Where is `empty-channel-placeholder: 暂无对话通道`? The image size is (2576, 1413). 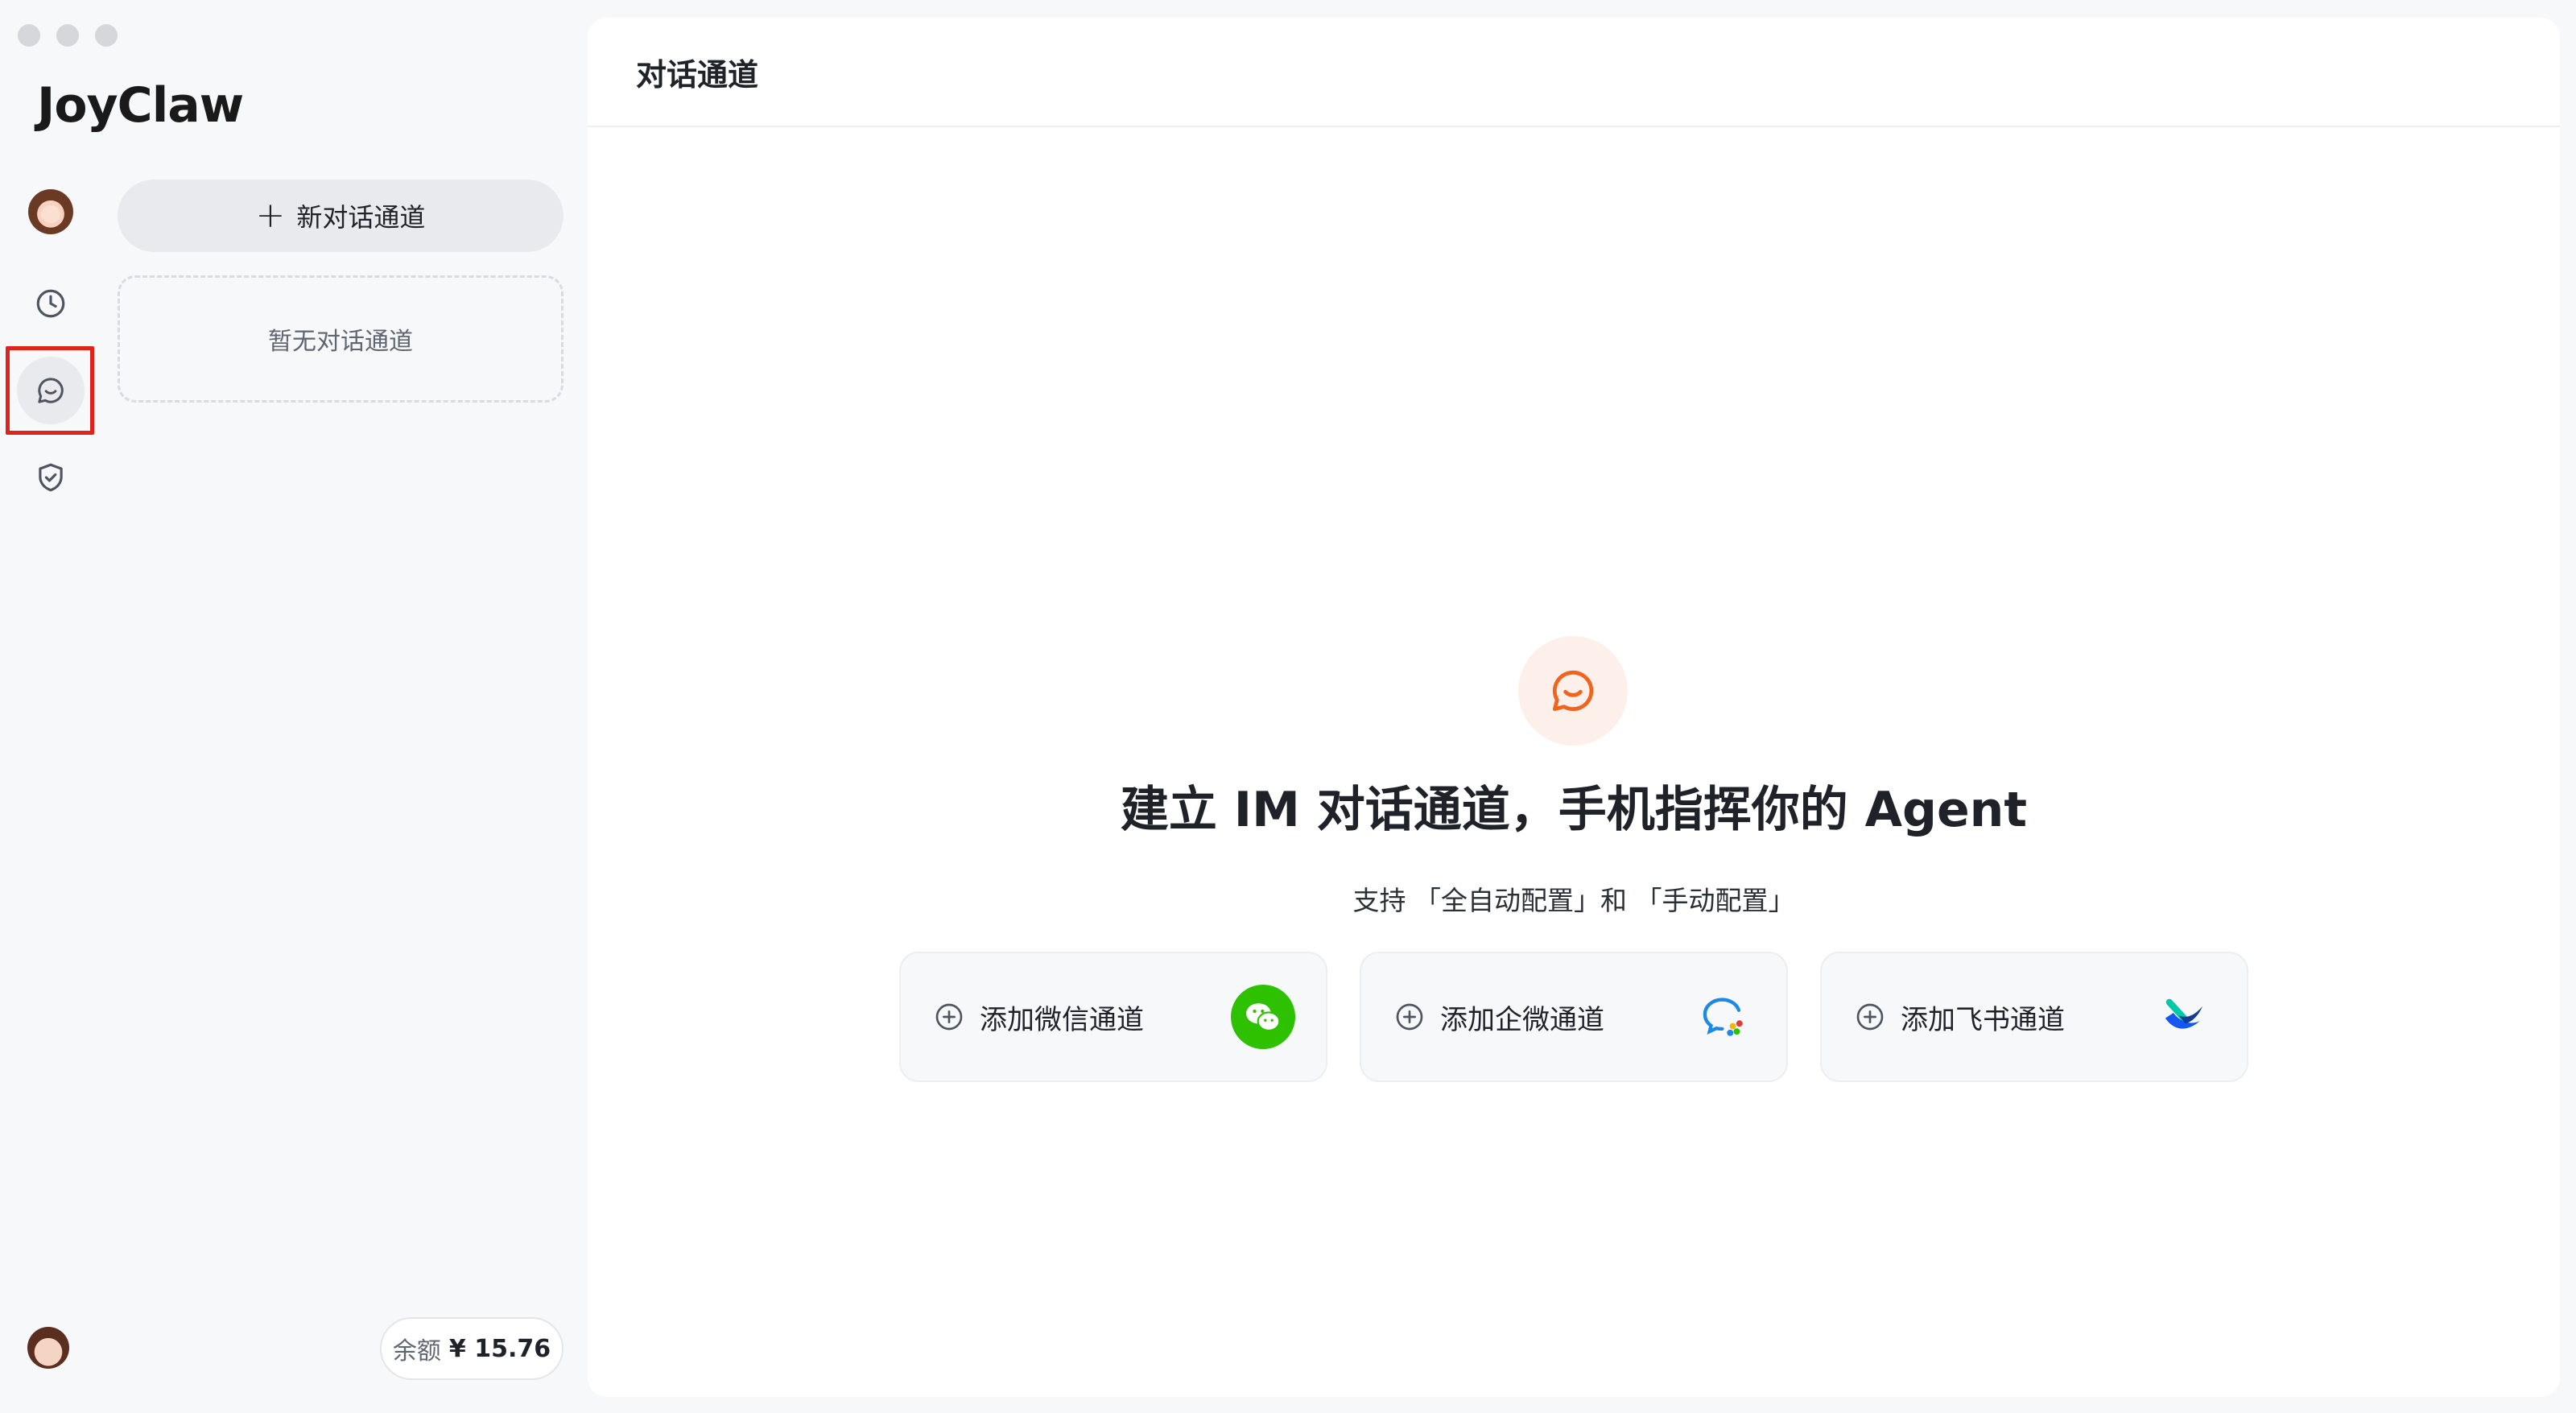 empty-channel-placeholder: 暂无对话通道 is located at coordinates (341, 339).